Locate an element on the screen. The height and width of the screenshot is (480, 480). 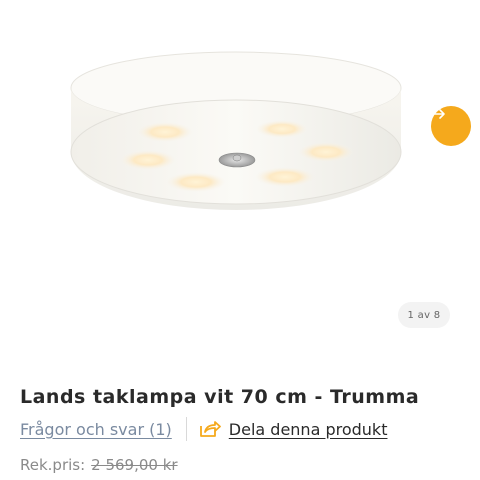
recommended-price-value: 2 569,00 kr is located at coordinates (134, 465).